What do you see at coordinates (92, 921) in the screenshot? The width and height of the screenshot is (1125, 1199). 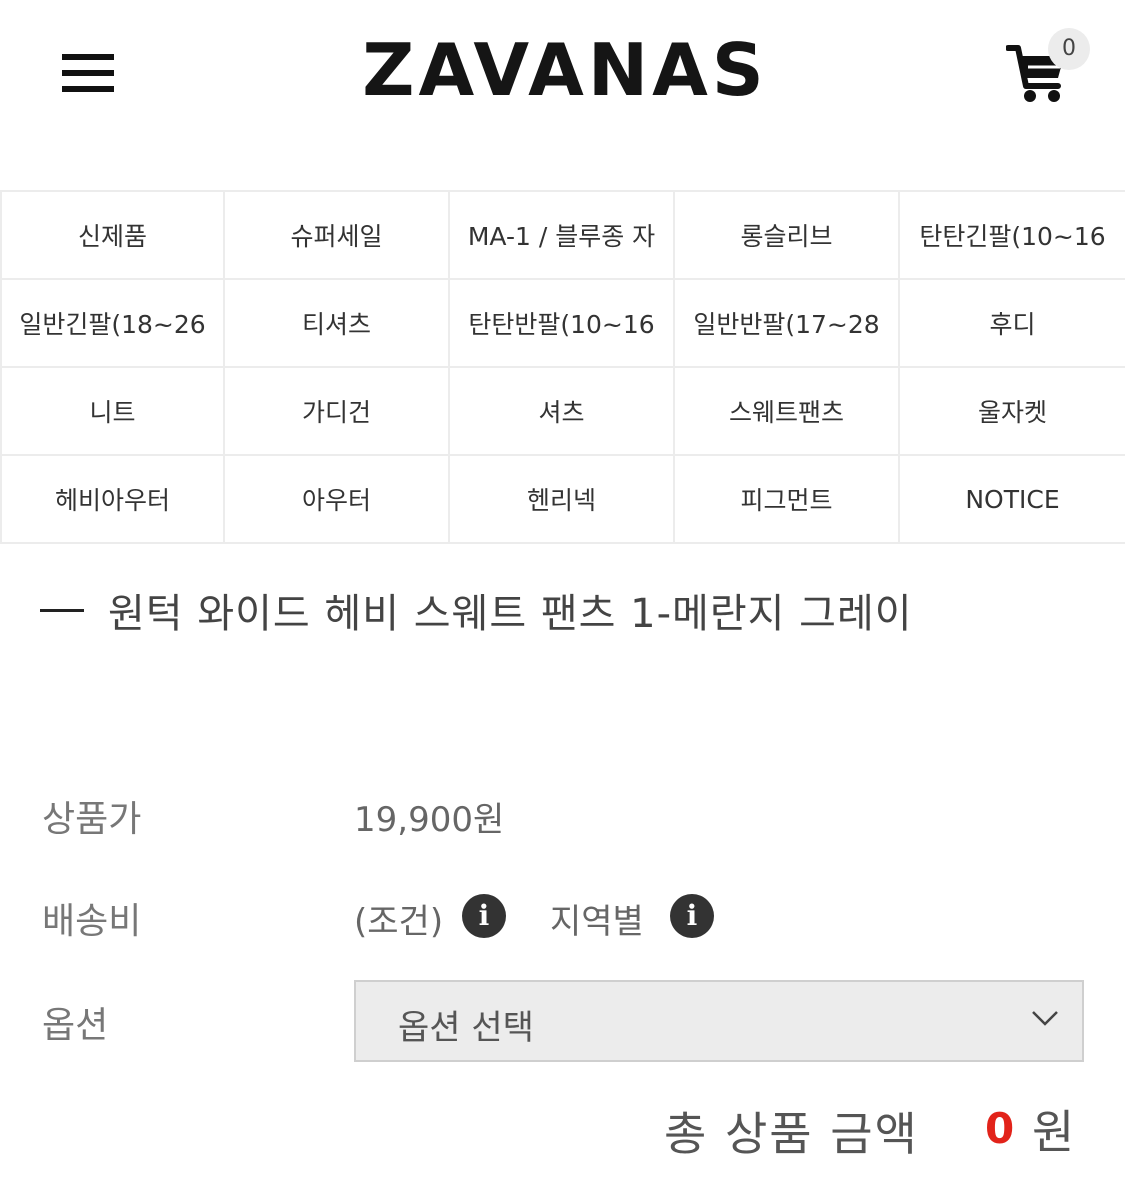 I see `shipping-label: 배송비` at bounding box center [92, 921].